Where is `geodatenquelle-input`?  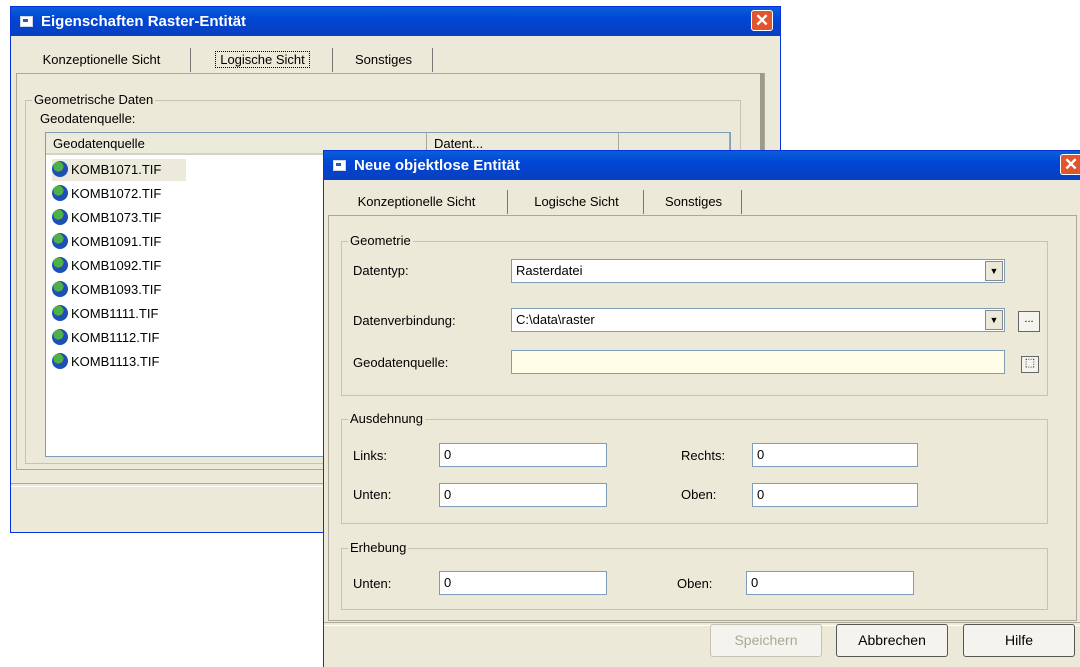 geodatenquelle-input is located at coordinates (758, 362).